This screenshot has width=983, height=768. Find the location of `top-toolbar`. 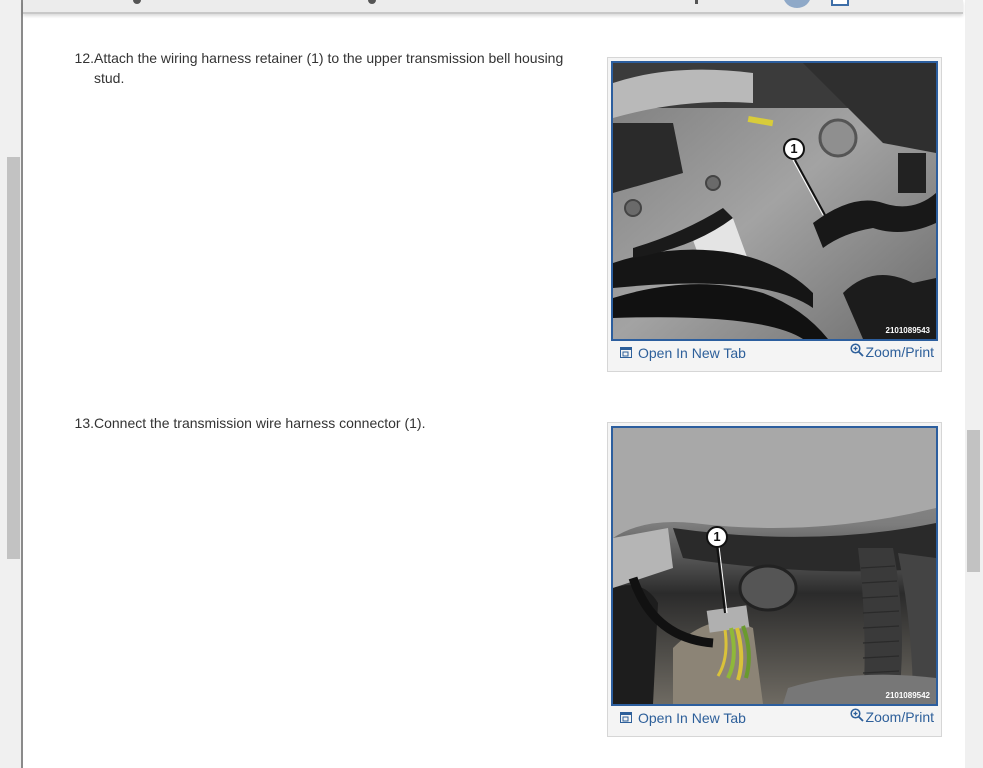

top-toolbar is located at coordinates (493, 7).